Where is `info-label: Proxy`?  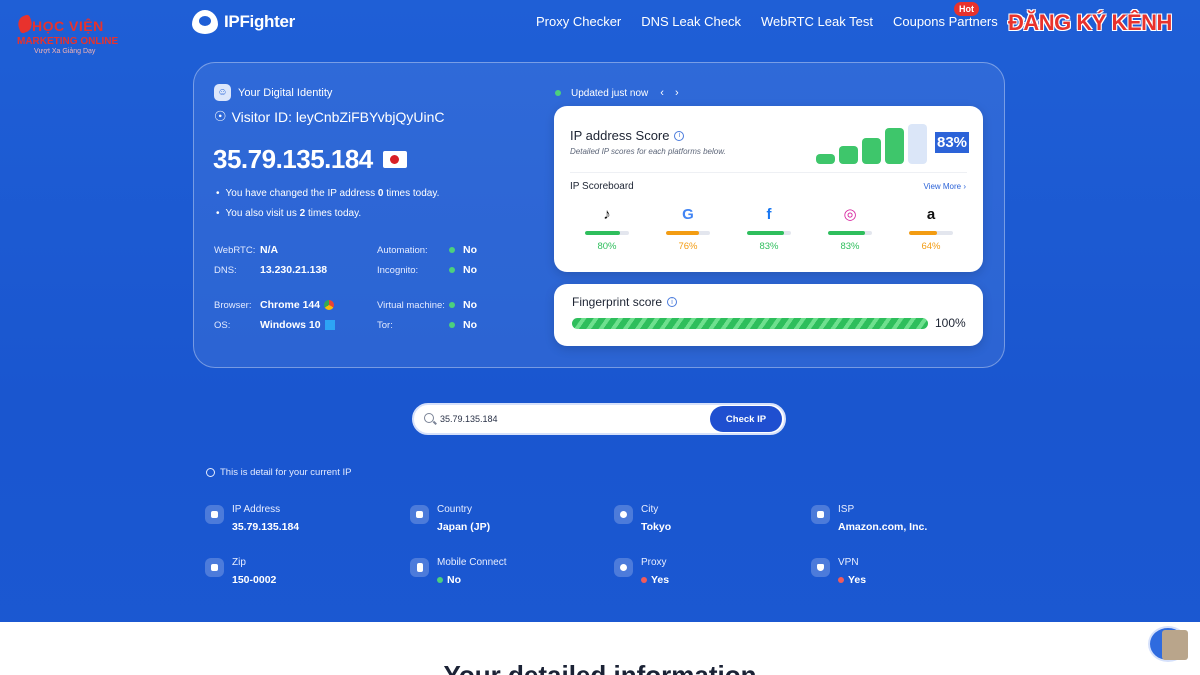 info-label: Proxy is located at coordinates (654, 562).